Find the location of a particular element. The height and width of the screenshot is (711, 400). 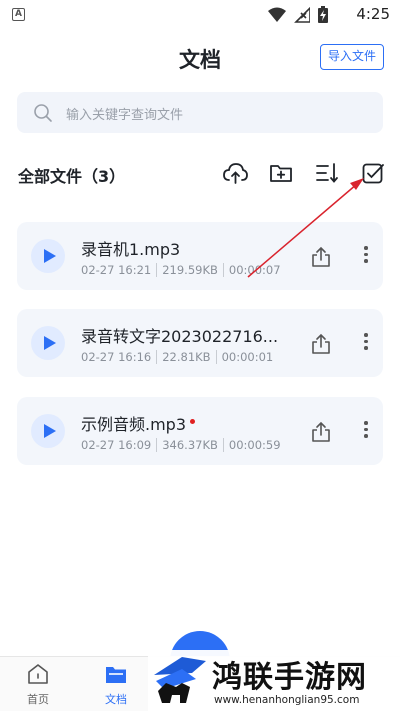

file-name: 录音机1.mp3 is located at coordinates (131, 249).